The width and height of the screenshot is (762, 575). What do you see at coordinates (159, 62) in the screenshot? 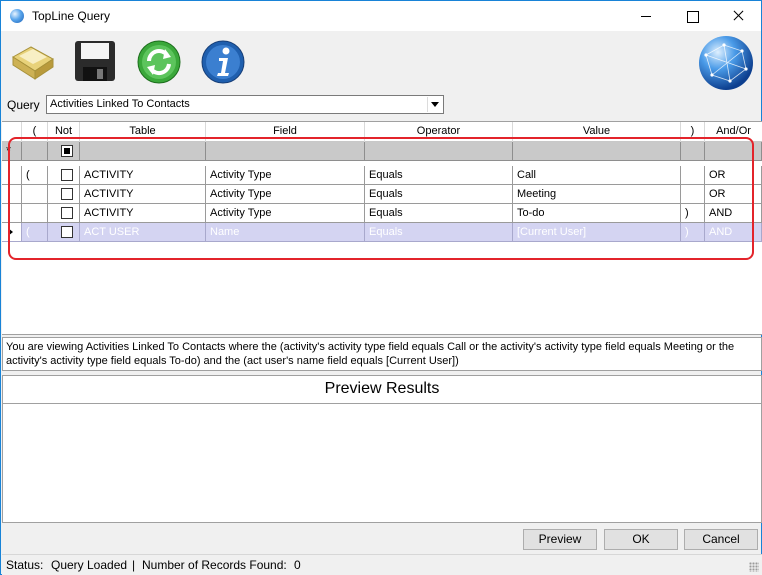
I see `refresh-icon` at bounding box center [159, 62].